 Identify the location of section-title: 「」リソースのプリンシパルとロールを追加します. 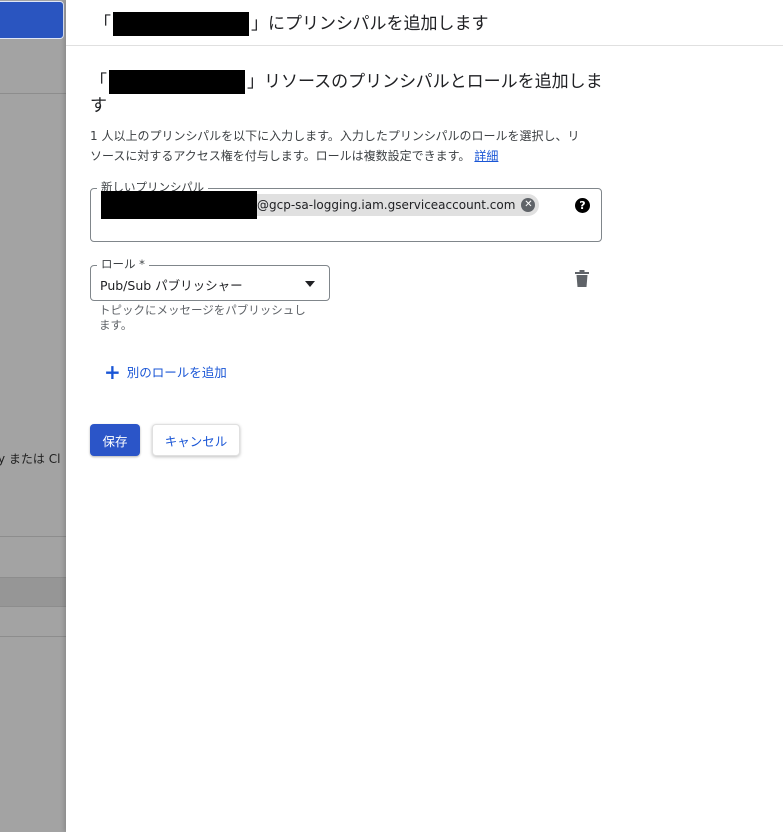
(350, 94).